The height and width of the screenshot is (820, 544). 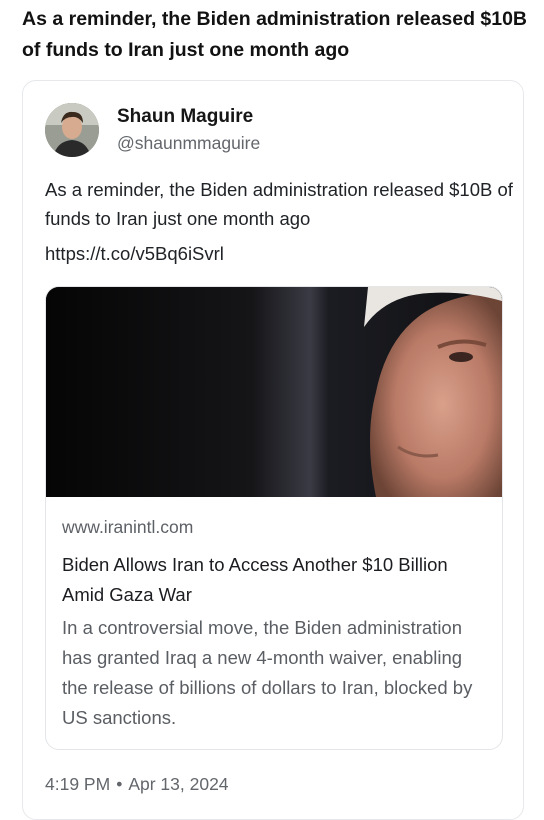 I want to click on tweet-timestamp: 4:19 PM • Apr 13, 2024, so click(x=137, y=784).